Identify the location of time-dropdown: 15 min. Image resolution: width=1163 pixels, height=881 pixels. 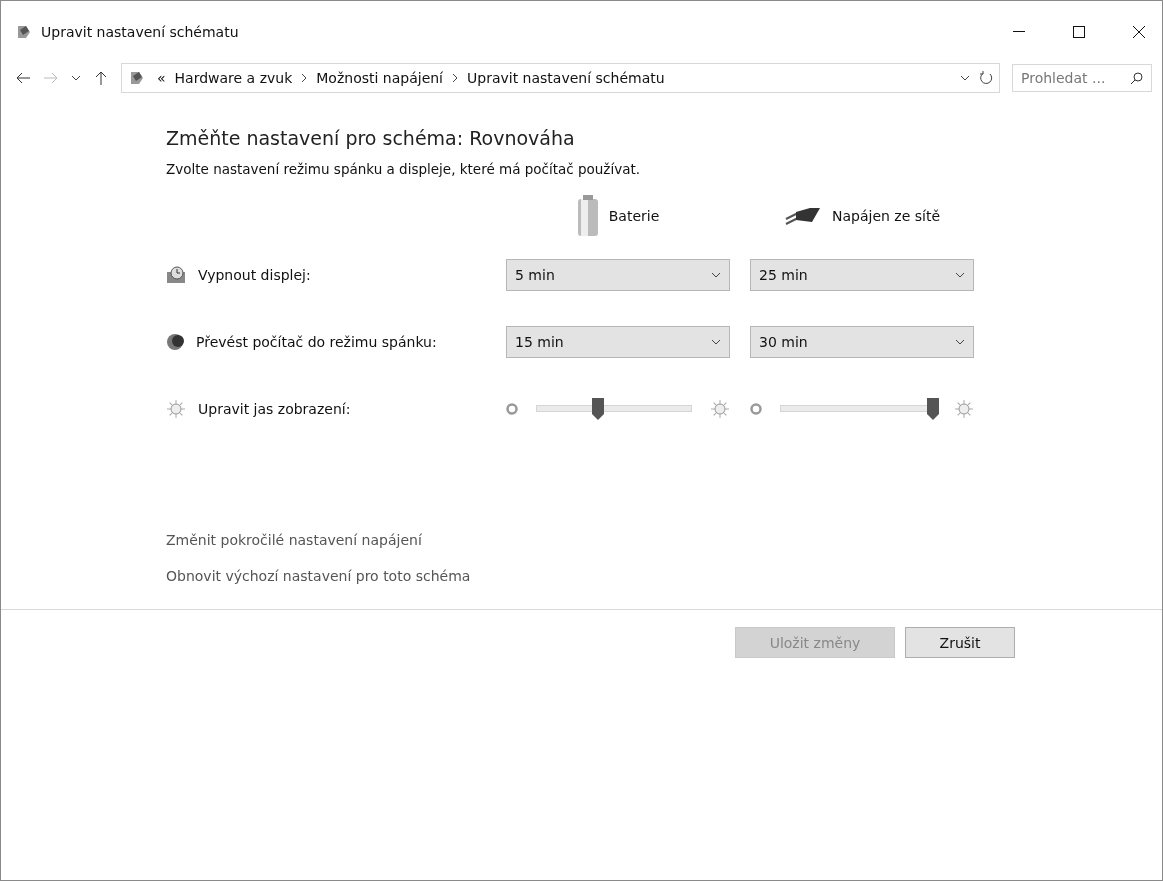
(618, 341).